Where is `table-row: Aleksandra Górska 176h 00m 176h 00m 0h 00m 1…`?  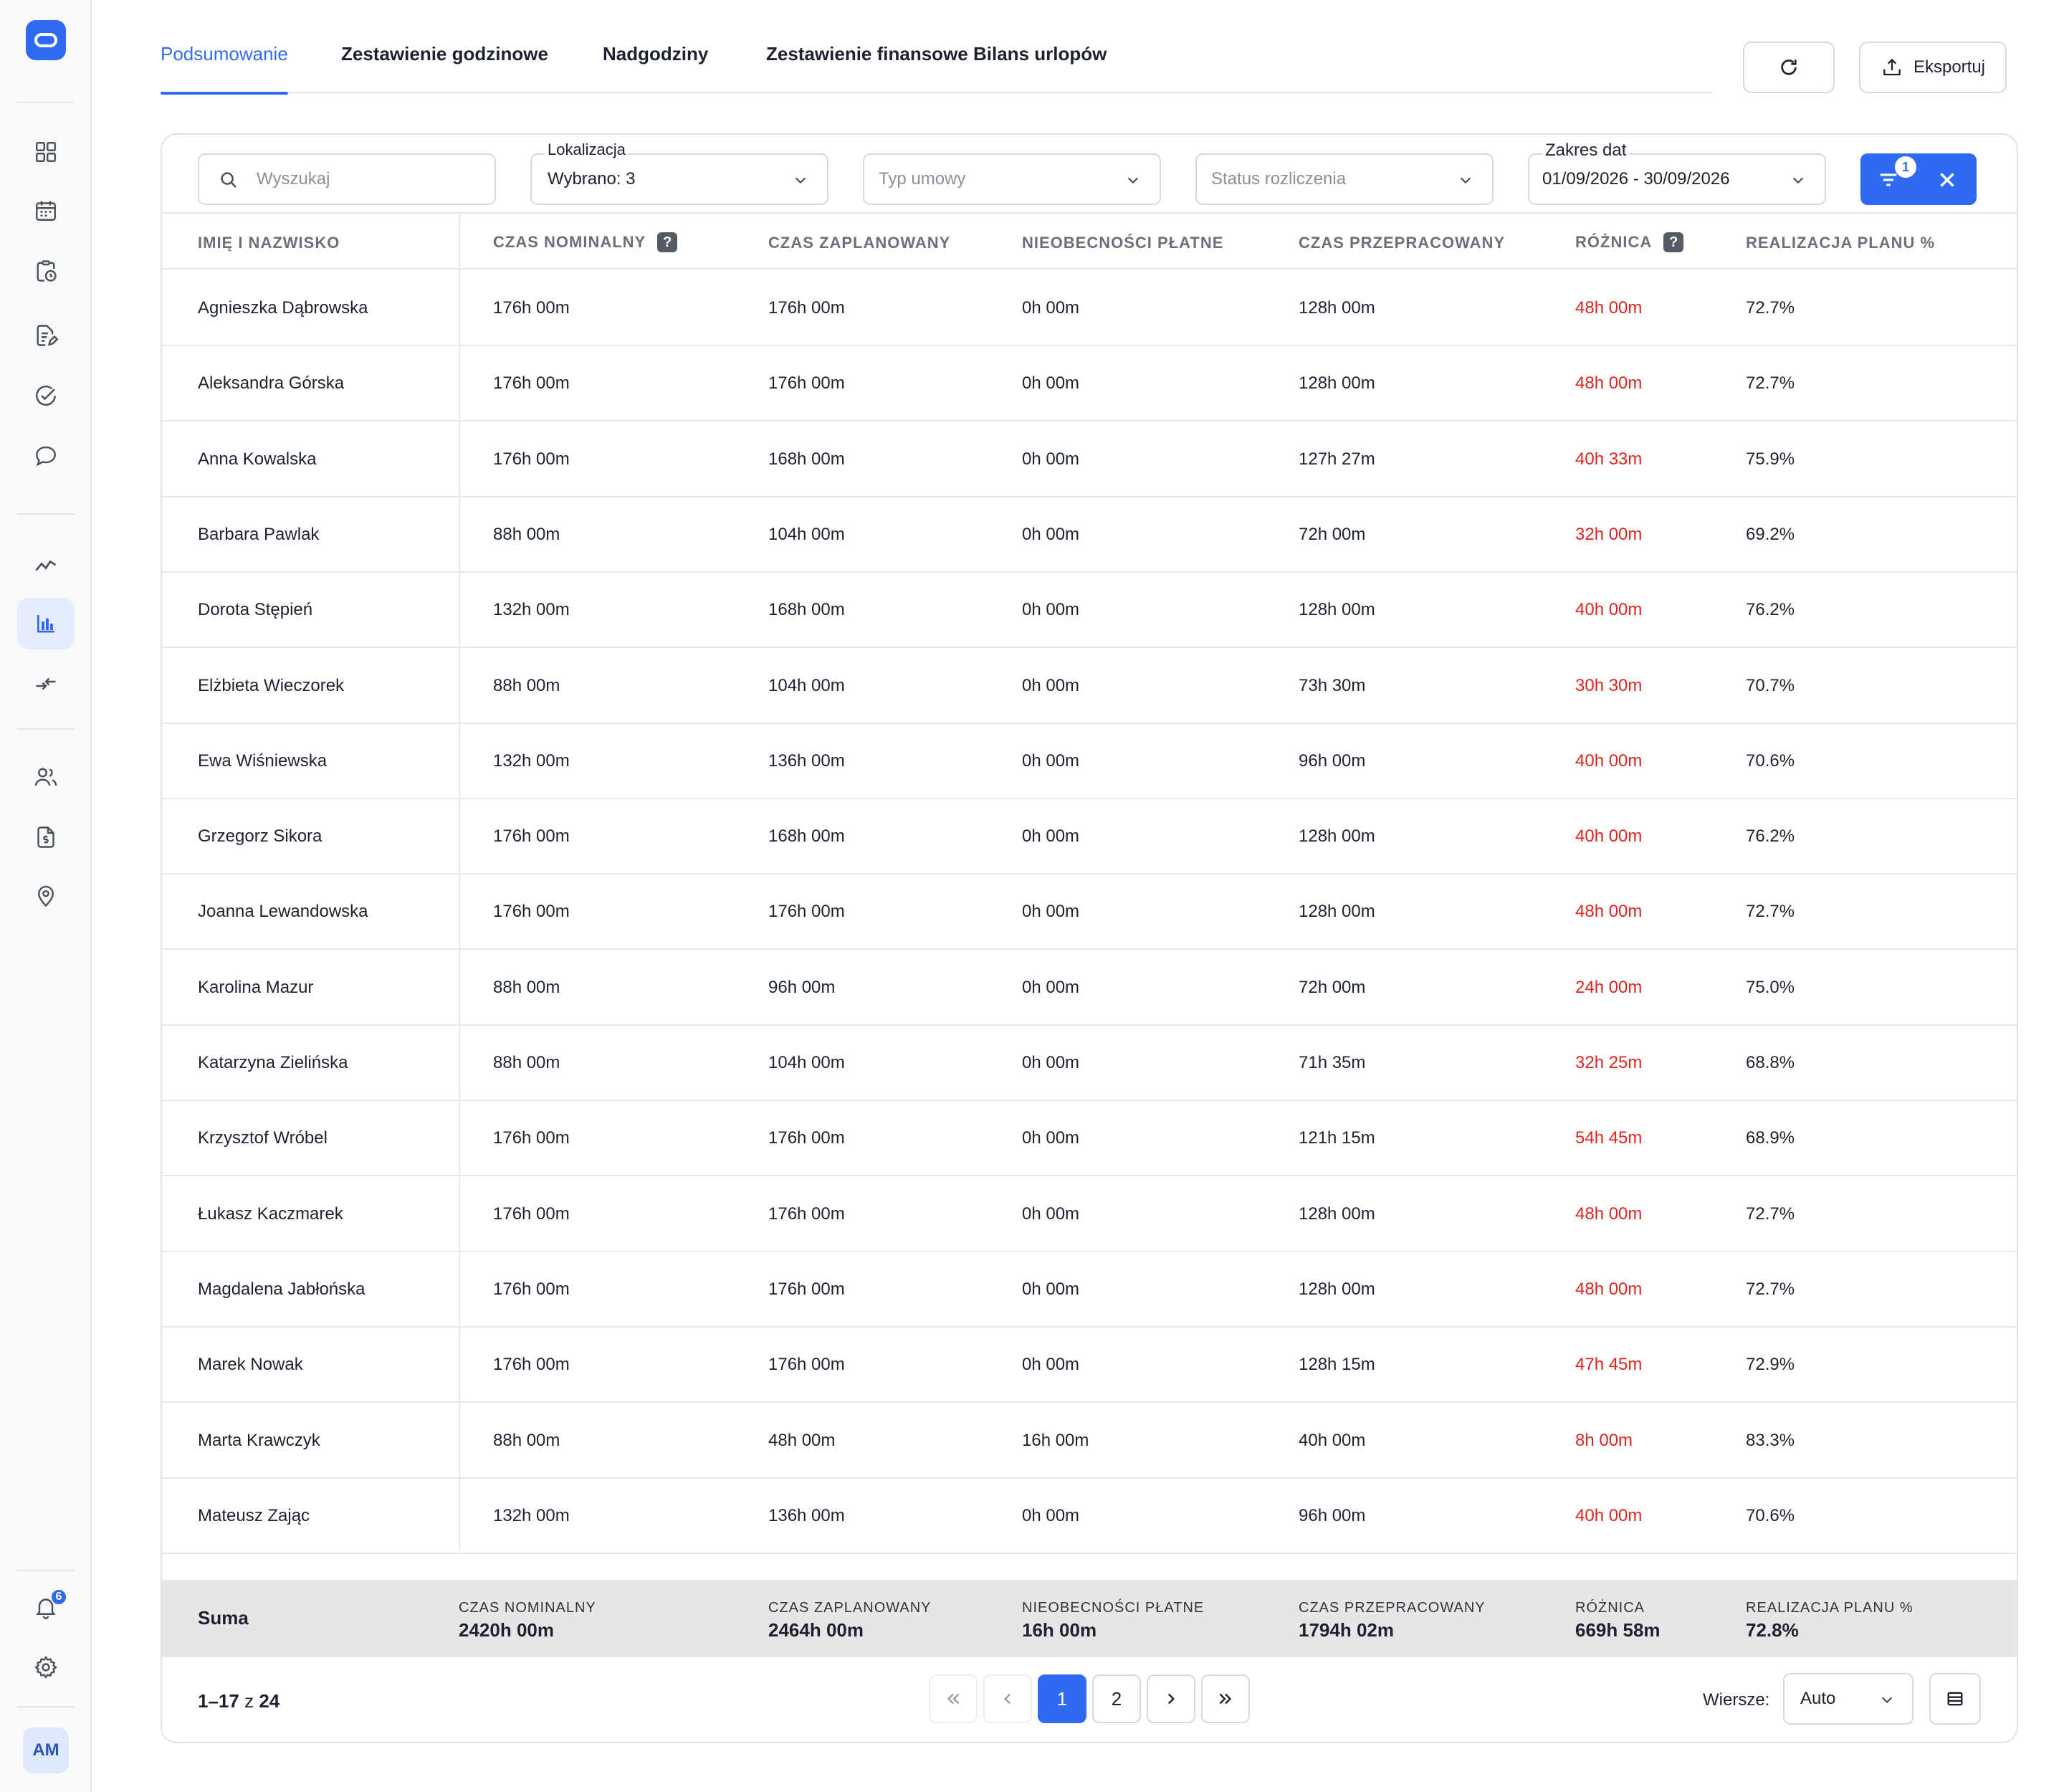 table-row: Aleksandra Górska 176h 00m 176h 00m 0h 00m 1… is located at coordinates (1089, 384).